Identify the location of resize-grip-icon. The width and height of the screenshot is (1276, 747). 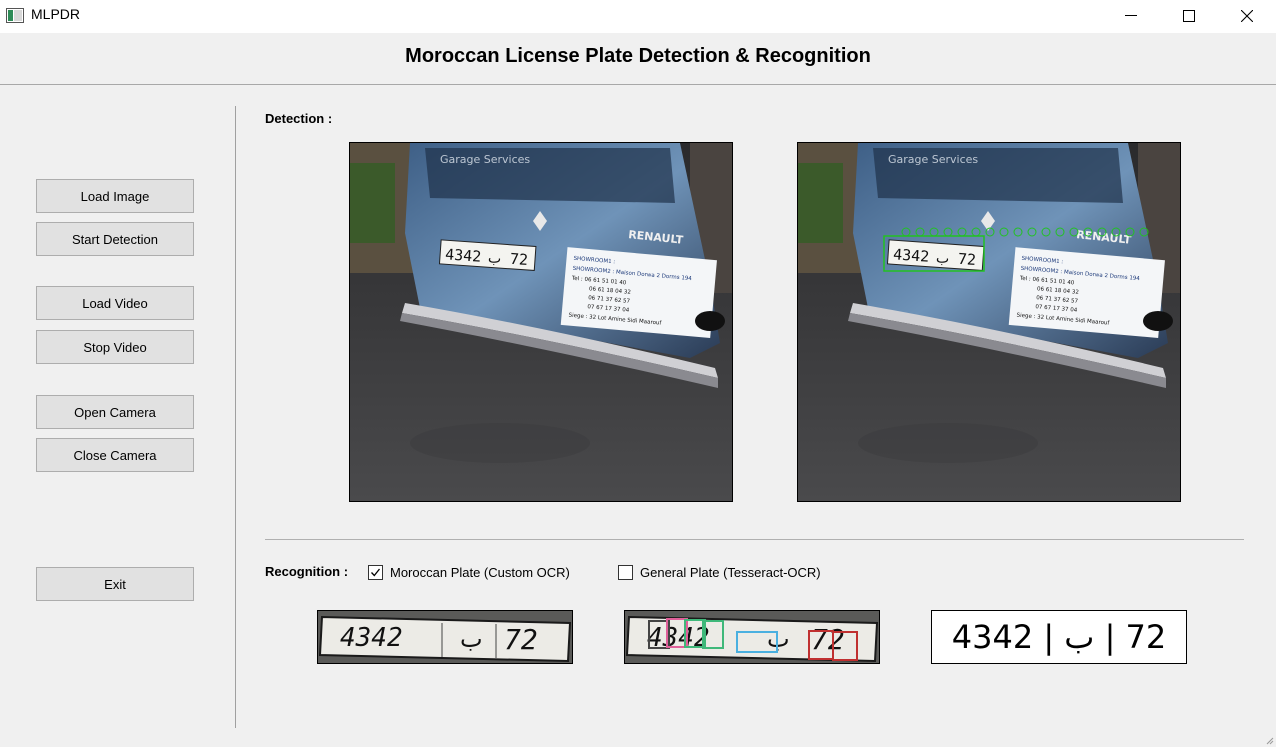
(1269, 740).